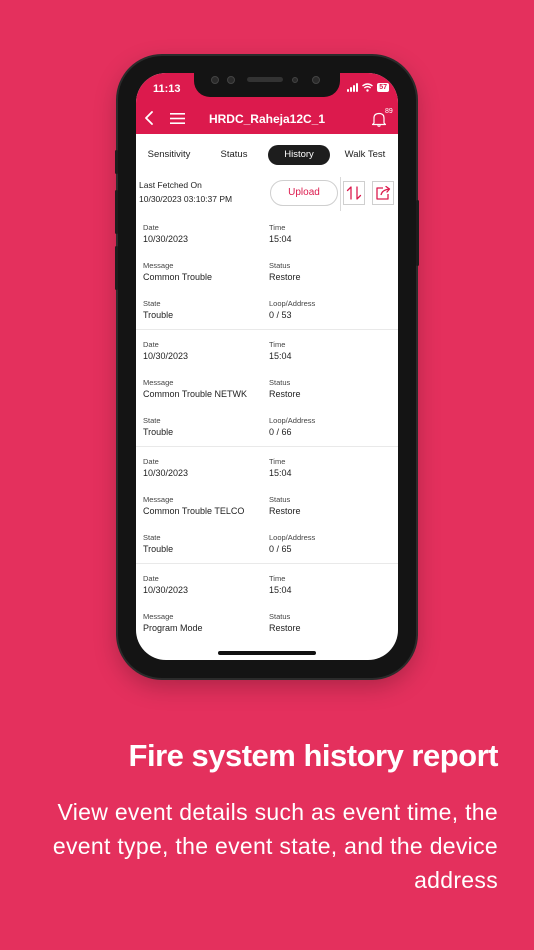 This screenshot has width=534, height=950. I want to click on sort-icon, so click(354, 193).